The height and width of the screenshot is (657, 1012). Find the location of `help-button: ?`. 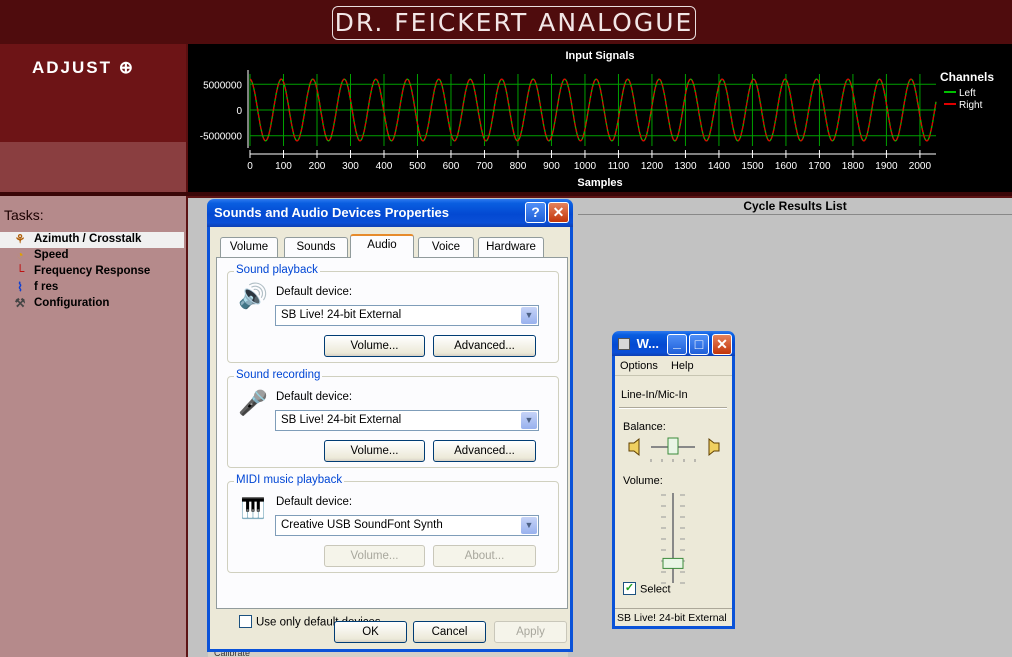

help-button: ? is located at coordinates (535, 212).